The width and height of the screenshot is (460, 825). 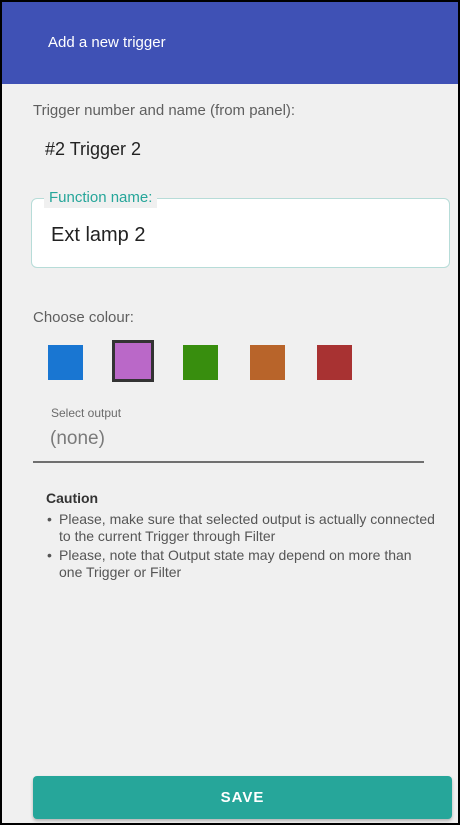 What do you see at coordinates (240, 228) in the screenshot?
I see `function-name-field: Function name: Ext lamp 2` at bounding box center [240, 228].